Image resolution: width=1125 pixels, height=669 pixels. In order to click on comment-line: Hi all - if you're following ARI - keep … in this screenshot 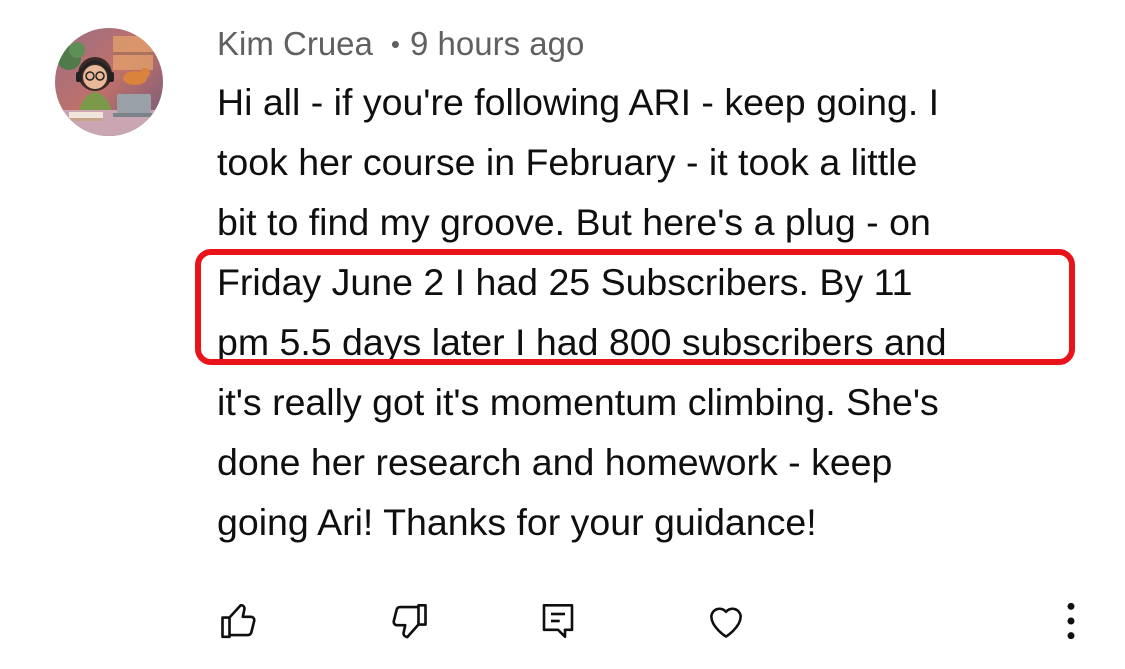, I will do `click(578, 102)`.